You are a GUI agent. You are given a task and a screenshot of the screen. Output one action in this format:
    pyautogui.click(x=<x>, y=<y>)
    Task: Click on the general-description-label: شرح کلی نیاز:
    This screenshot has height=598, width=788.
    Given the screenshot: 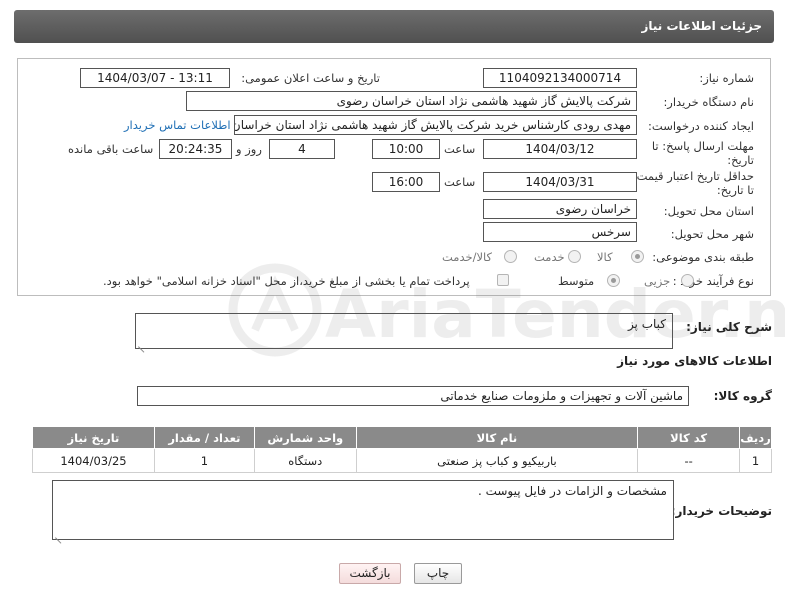 What is the action you would take?
    pyautogui.click(x=729, y=327)
    